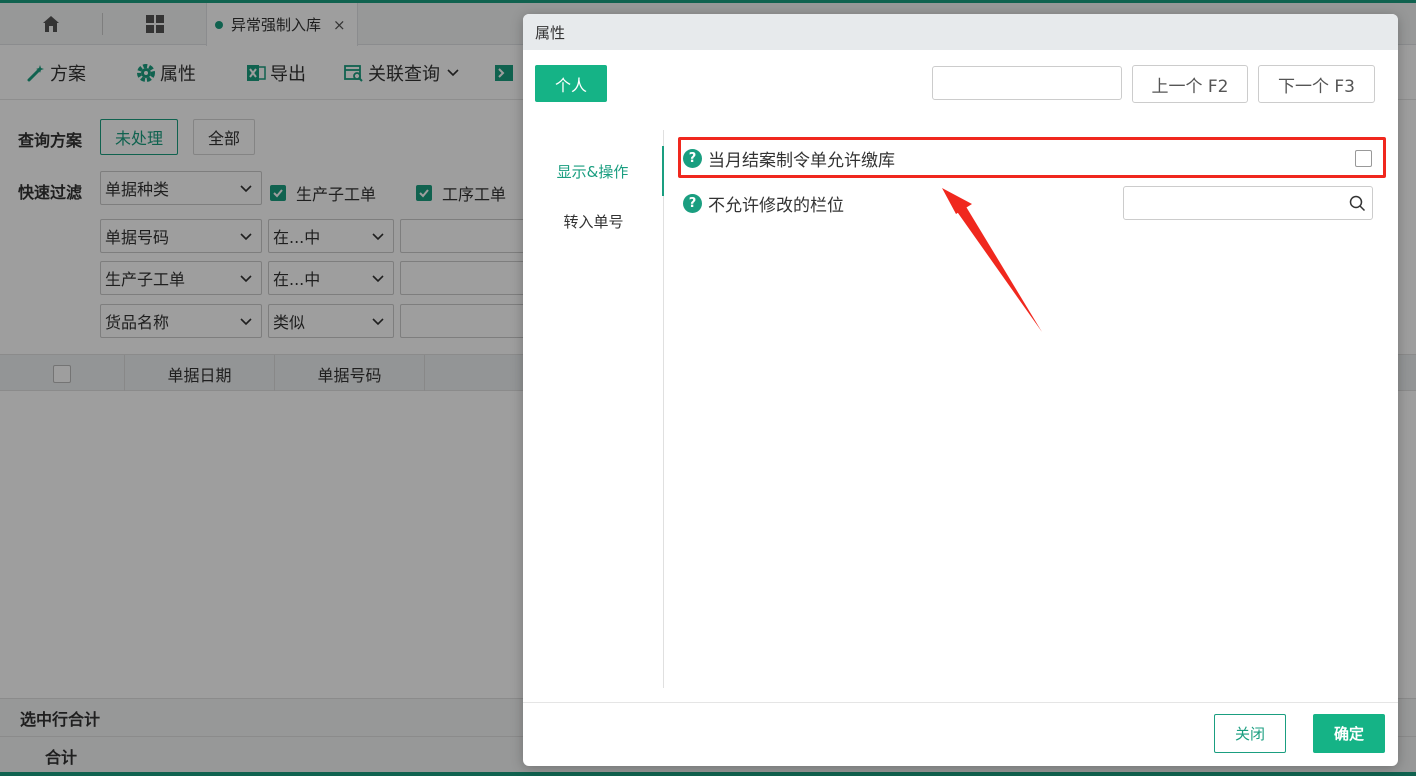 The height and width of the screenshot is (776, 1416). I want to click on annotation-arrow-icon, so click(992, 260).